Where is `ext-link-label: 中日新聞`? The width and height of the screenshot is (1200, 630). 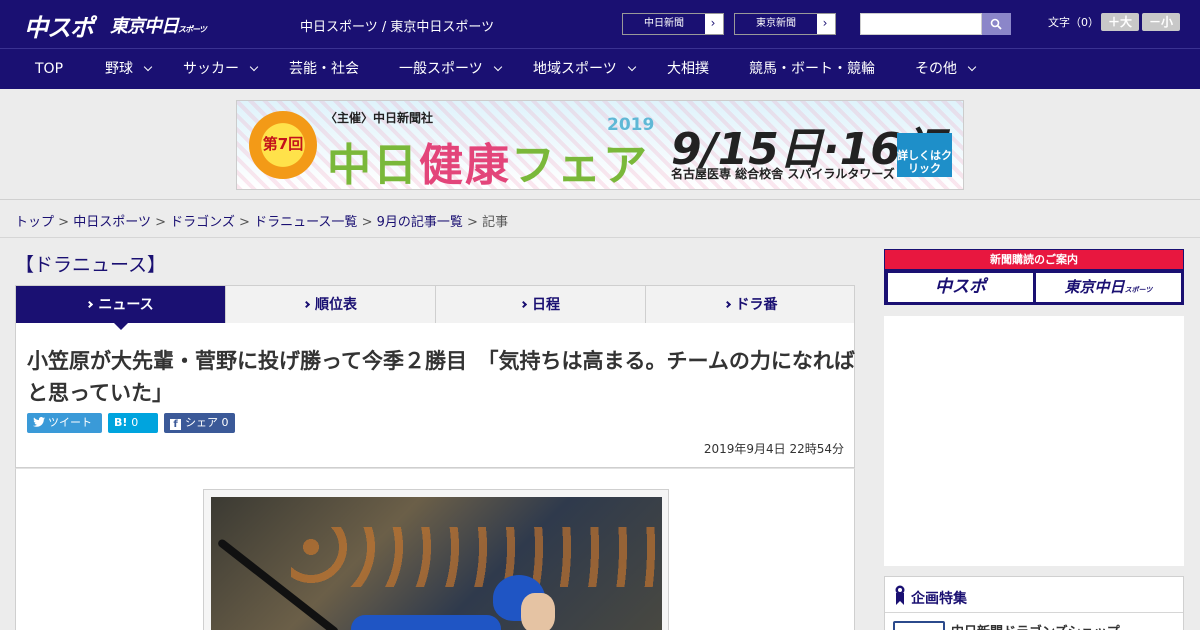
ext-link-label: 中日新聞 is located at coordinates (664, 24).